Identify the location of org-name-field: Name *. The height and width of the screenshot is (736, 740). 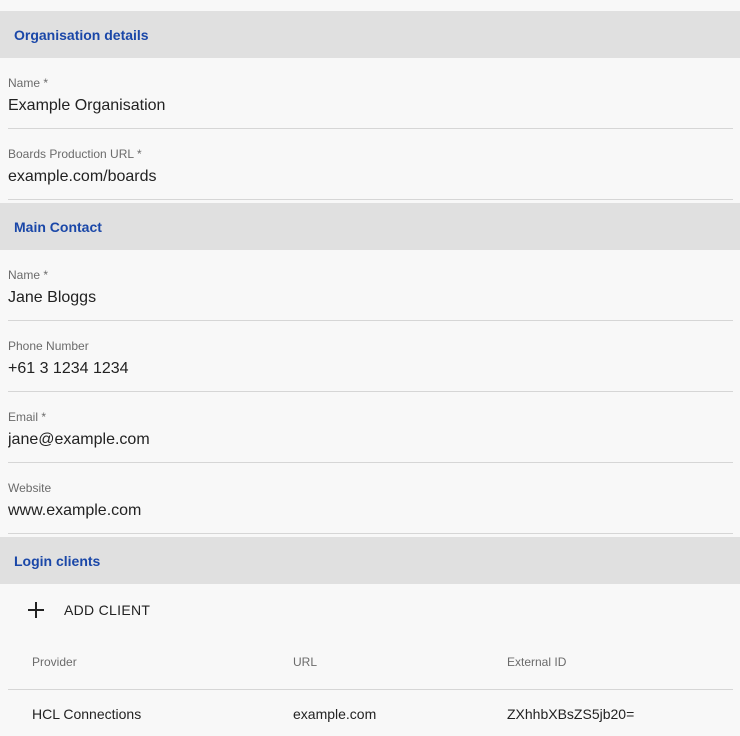
(370, 100).